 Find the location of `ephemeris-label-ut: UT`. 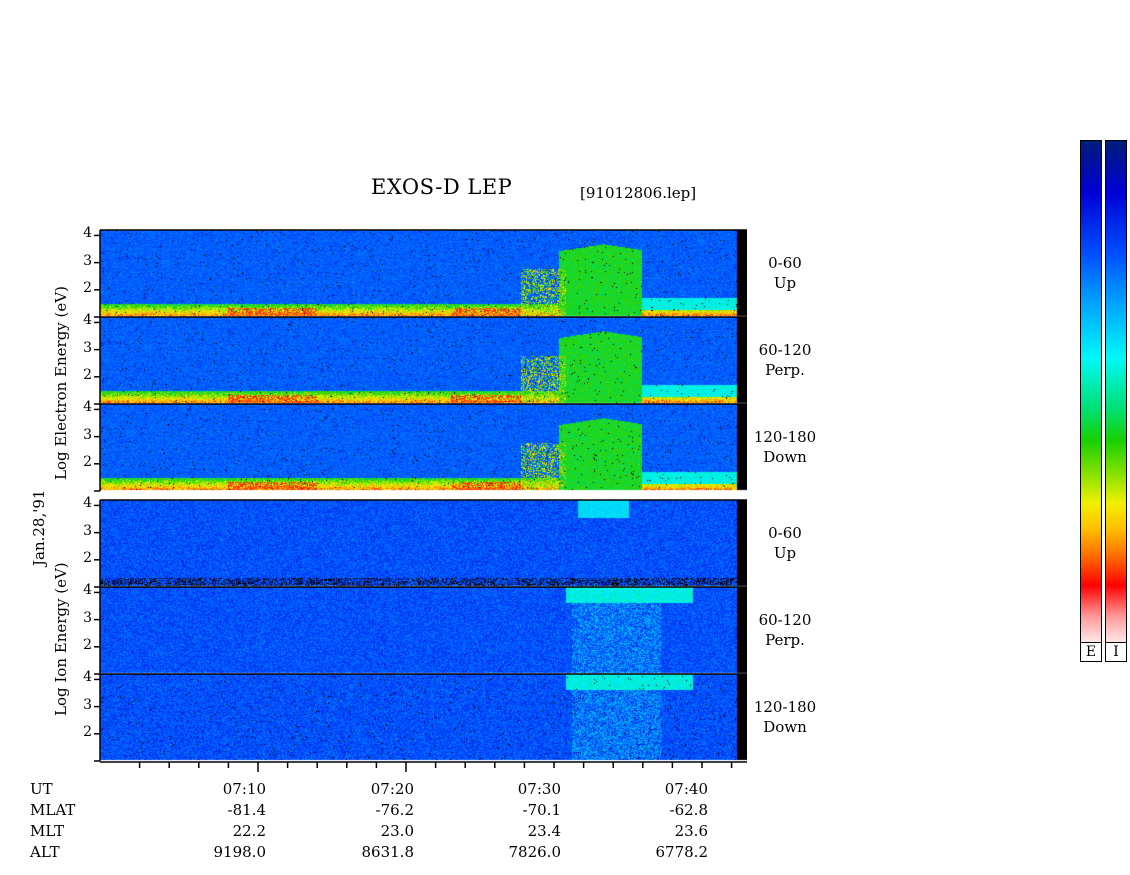

ephemeris-label-ut: UT is located at coordinates (41, 789).